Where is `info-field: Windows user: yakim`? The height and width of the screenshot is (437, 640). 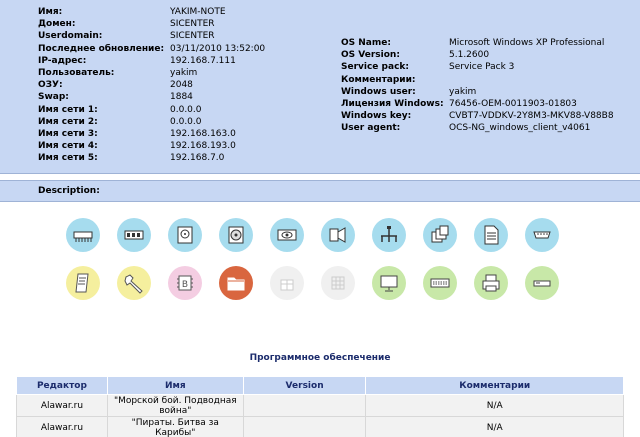
info-field: Windows user: yakim is located at coordinates (408, 92).